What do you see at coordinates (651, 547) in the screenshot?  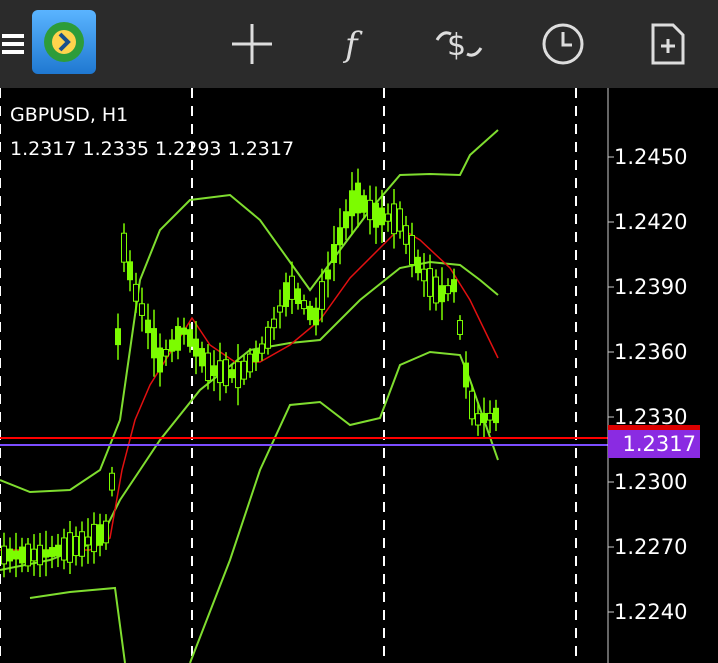 I see `price-axis-label: 1.2270` at bounding box center [651, 547].